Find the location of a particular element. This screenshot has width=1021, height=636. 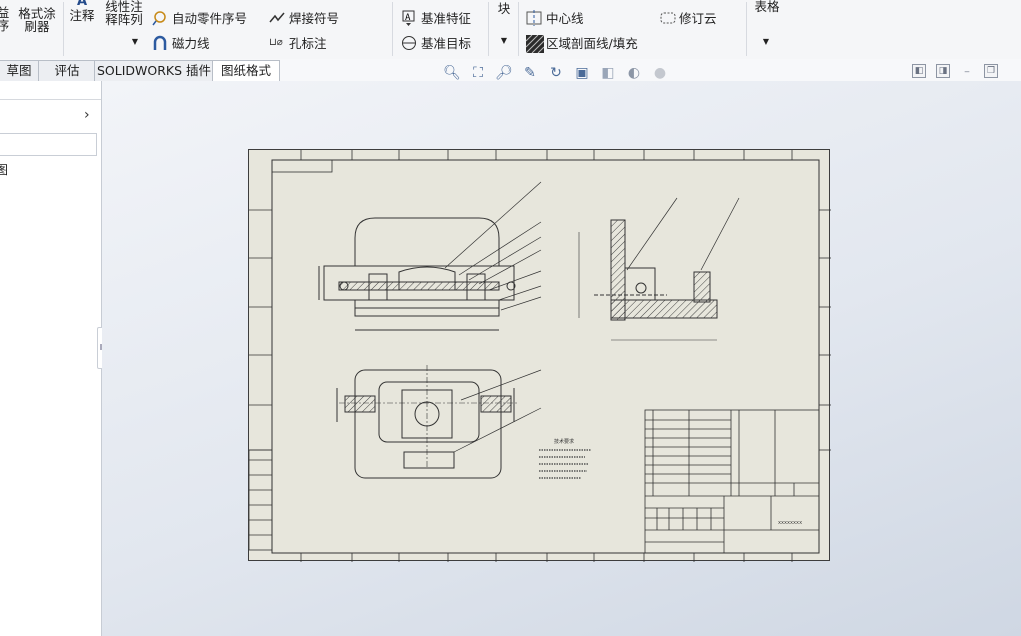

partial-command-label: 益 序 is located at coordinates (5, 19).